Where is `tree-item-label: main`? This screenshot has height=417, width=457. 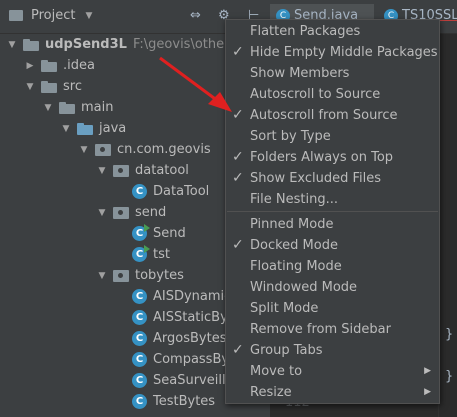 tree-item-label: main is located at coordinates (97, 107).